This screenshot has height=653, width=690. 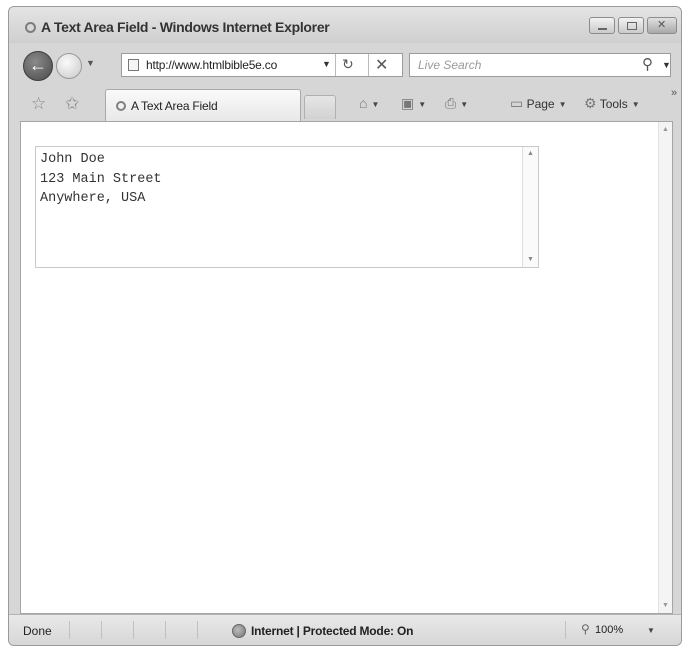 What do you see at coordinates (647, 64) in the screenshot?
I see `search-icon: ⚲` at bounding box center [647, 64].